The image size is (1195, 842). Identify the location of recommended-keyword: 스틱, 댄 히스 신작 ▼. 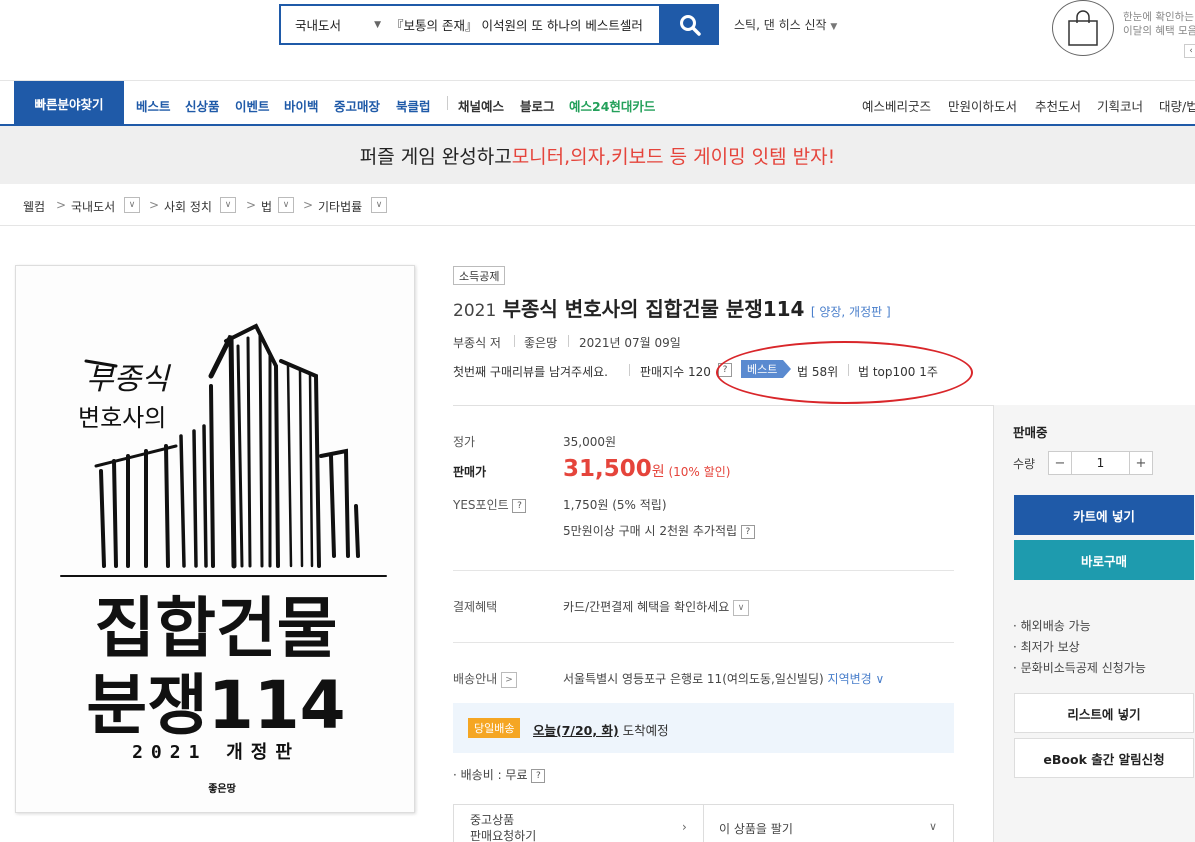
(785, 24).